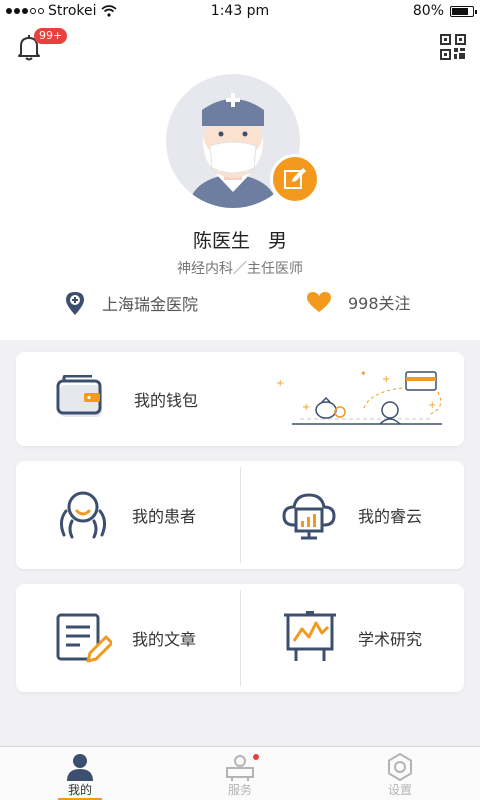 The height and width of the screenshot is (800, 480). I want to click on articles-label: 我的文章, so click(164, 639).